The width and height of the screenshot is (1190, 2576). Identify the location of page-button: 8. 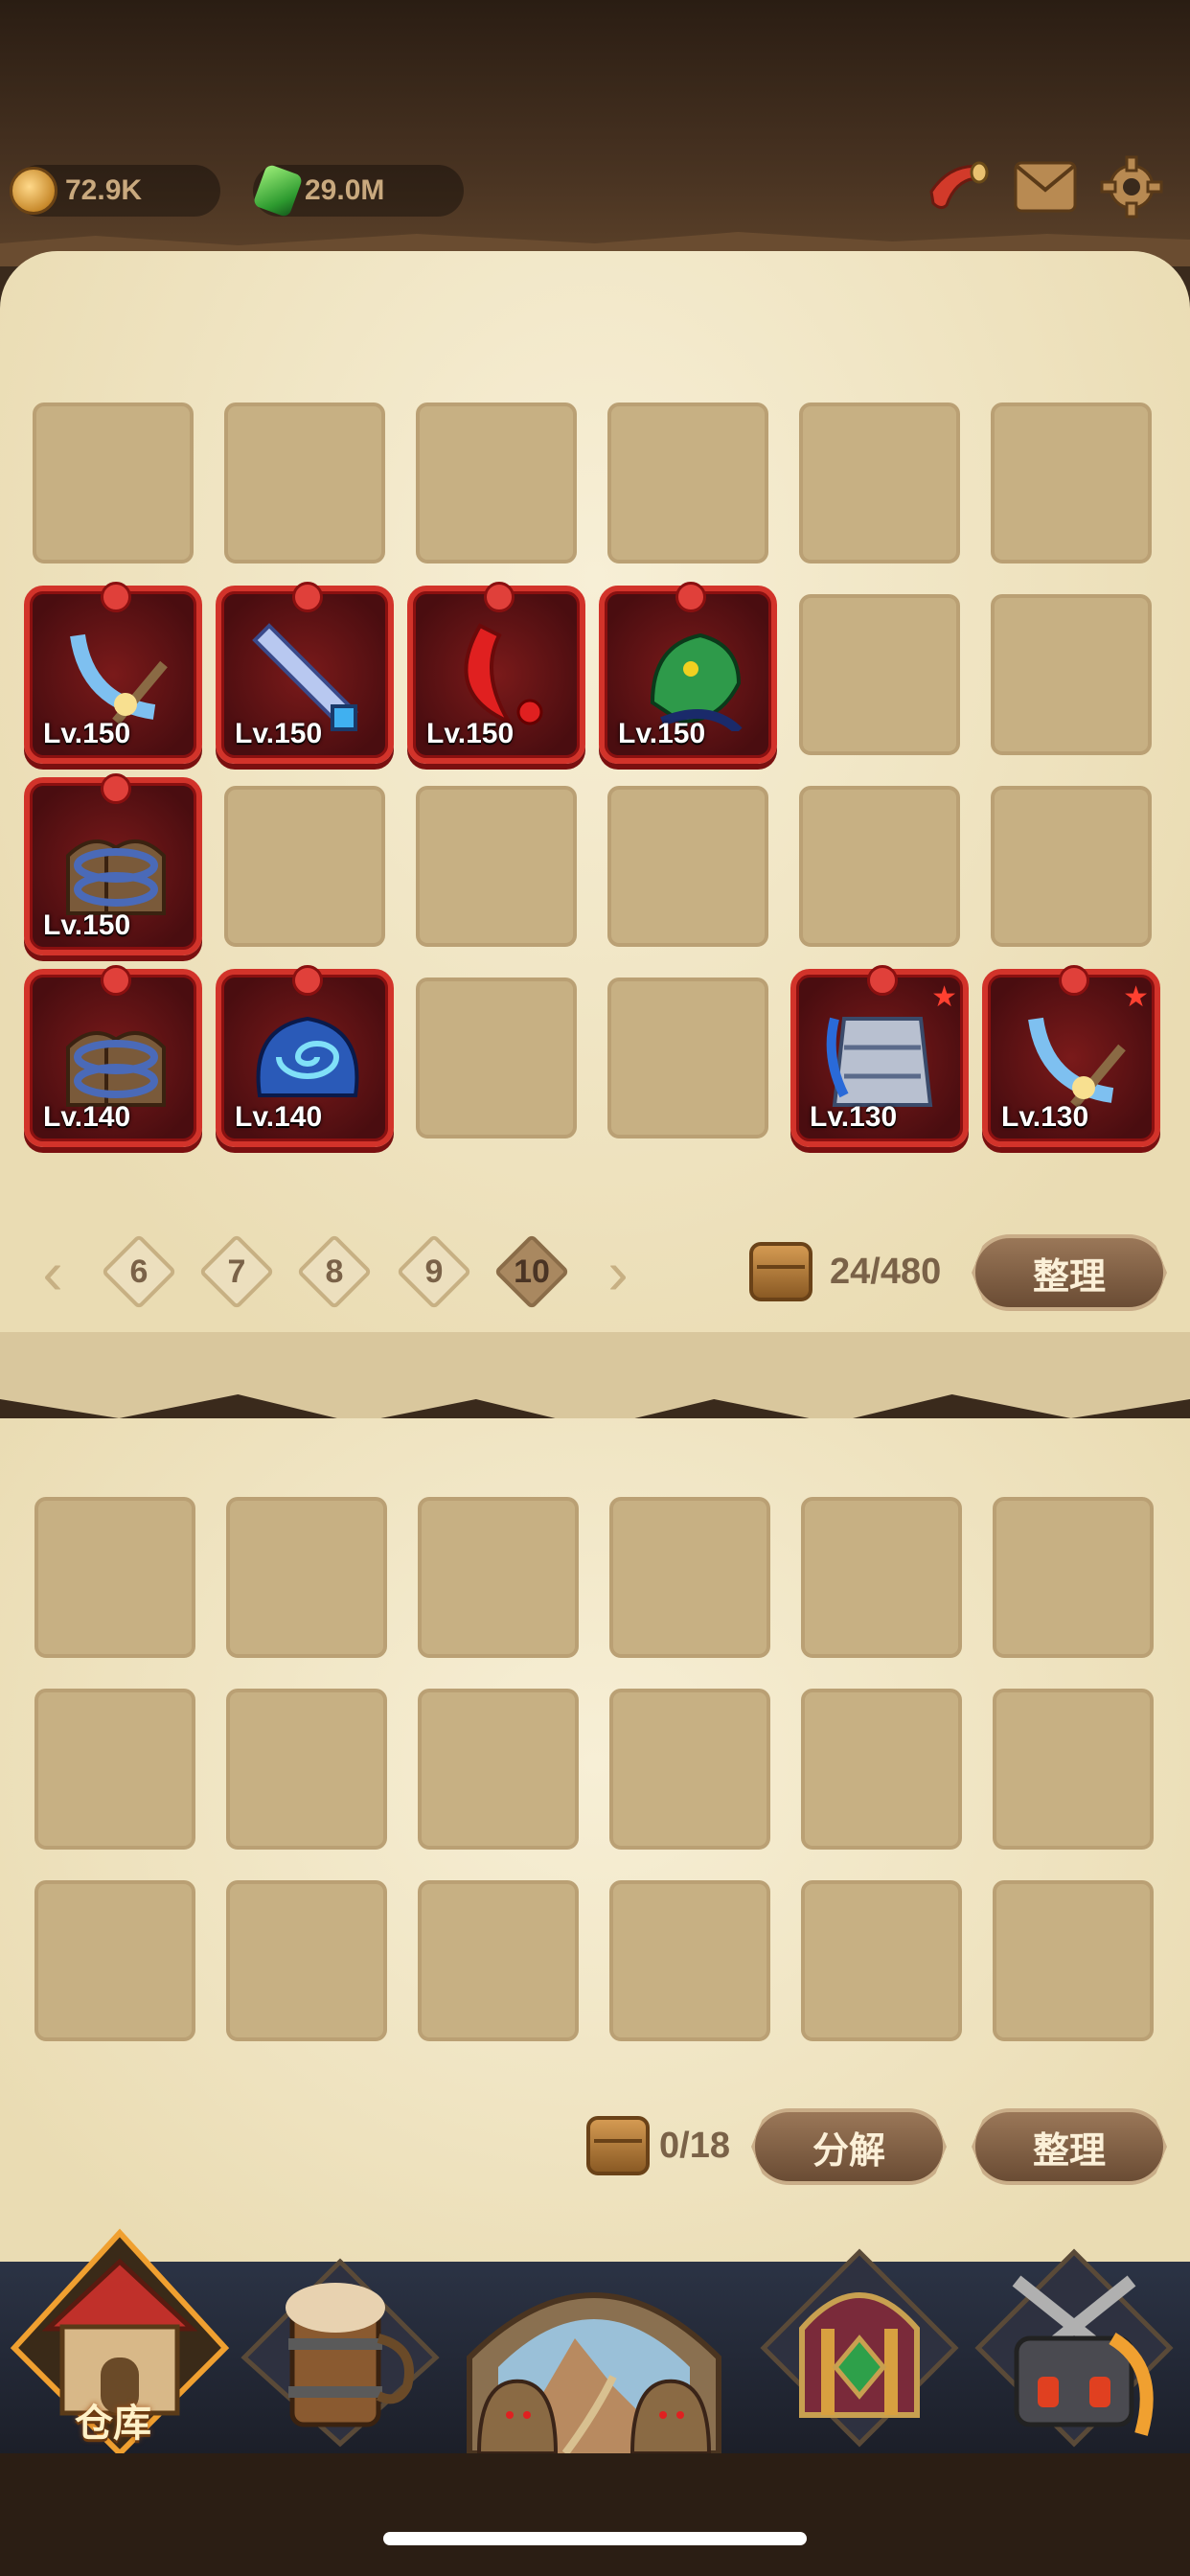
(334, 1272).